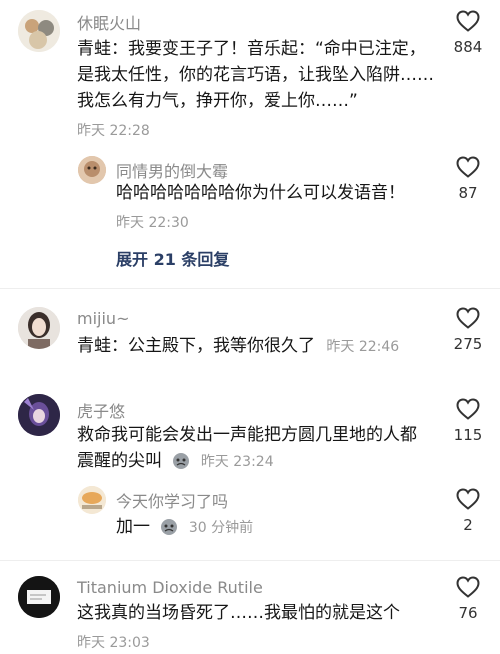  What do you see at coordinates (238, 613) in the screenshot?
I see `comment-text: 这我真的当场昏死了……我最怕的就是这个` at bounding box center [238, 613].